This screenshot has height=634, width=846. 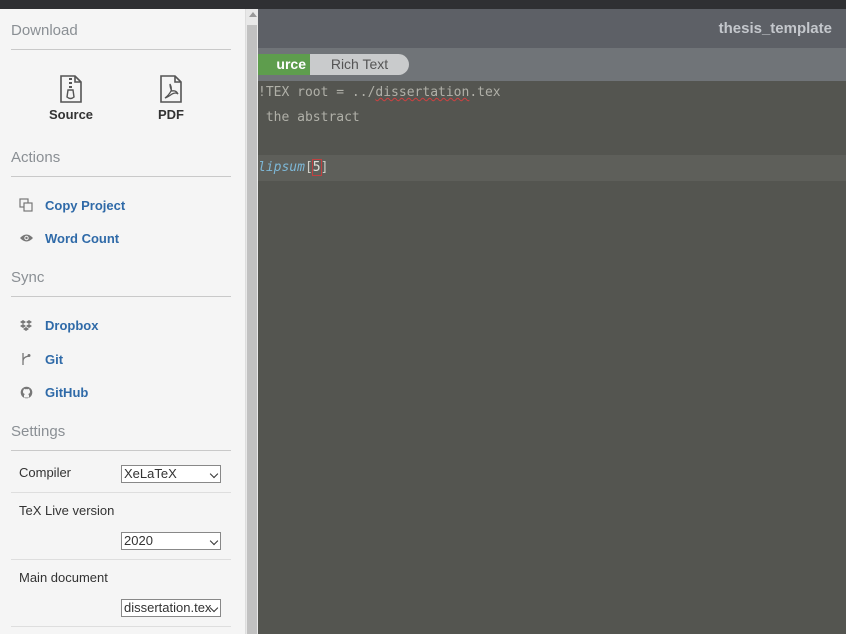 What do you see at coordinates (71, 89) in the screenshot?
I see `zip-file-icon` at bounding box center [71, 89].